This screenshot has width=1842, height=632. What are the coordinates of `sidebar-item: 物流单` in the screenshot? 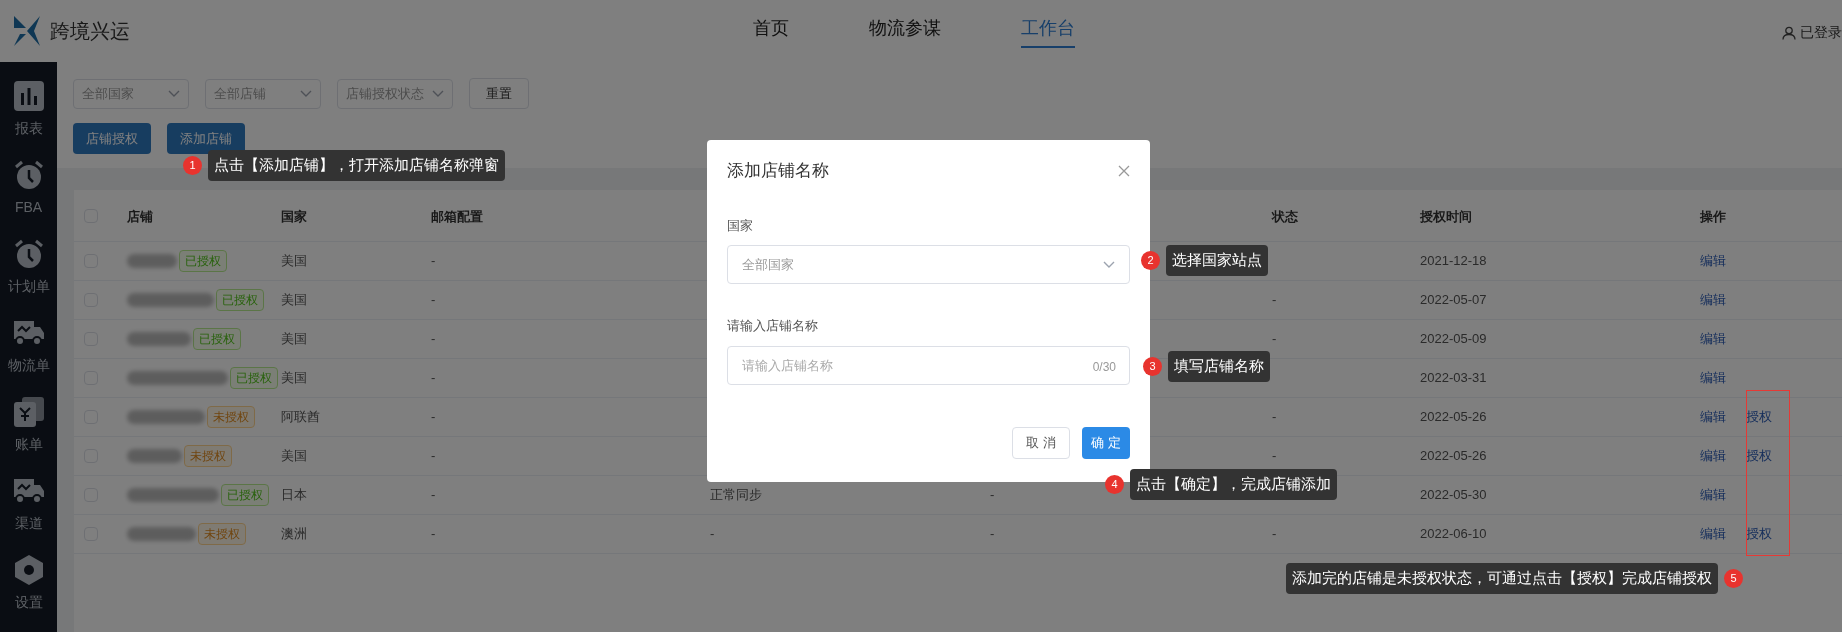 It's located at (28, 348).